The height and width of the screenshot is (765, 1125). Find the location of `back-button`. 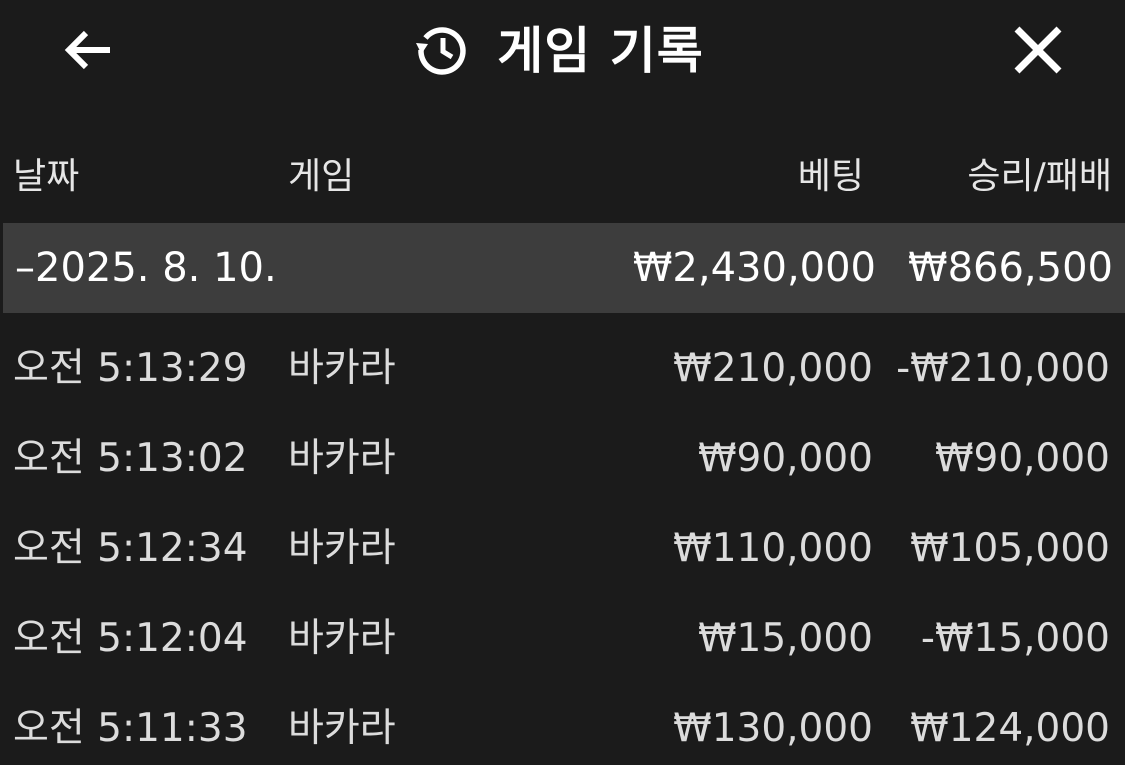

back-button is located at coordinates (88, 50).